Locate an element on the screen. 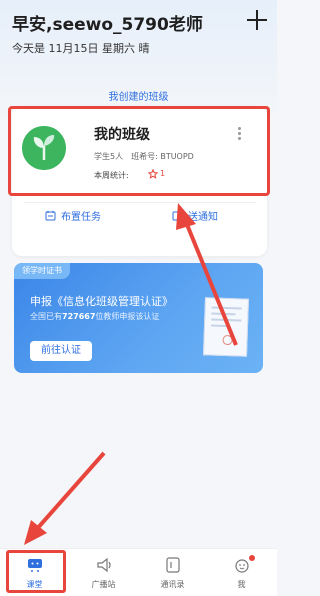  tab-me-label: 我 is located at coordinates (241, 584).